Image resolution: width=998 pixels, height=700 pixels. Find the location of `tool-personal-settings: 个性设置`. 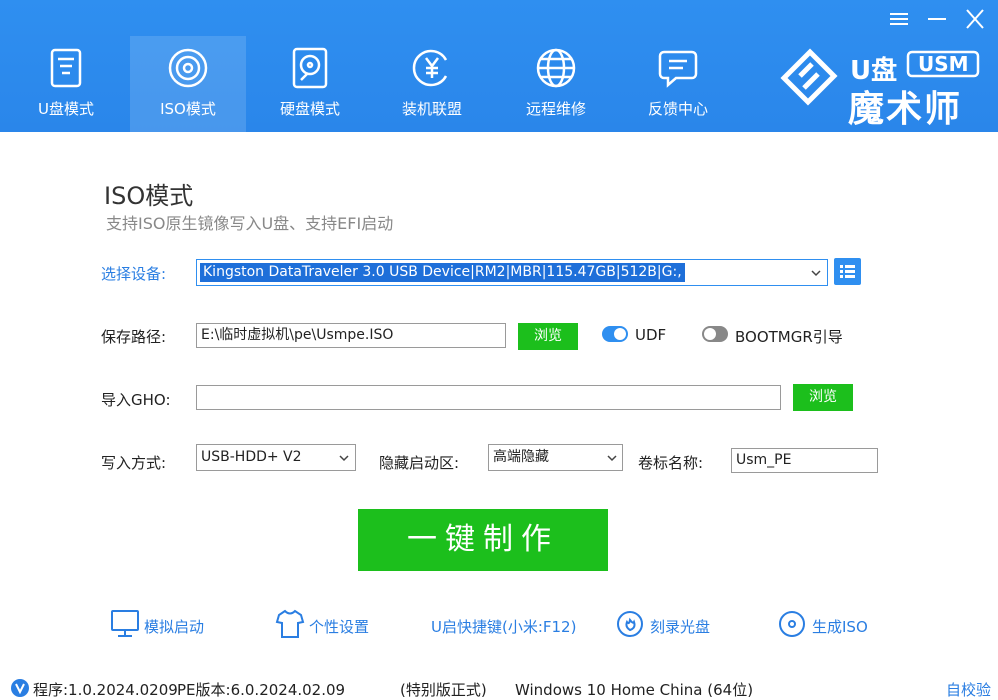

tool-personal-settings: 个性设置 is located at coordinates (325, 624).